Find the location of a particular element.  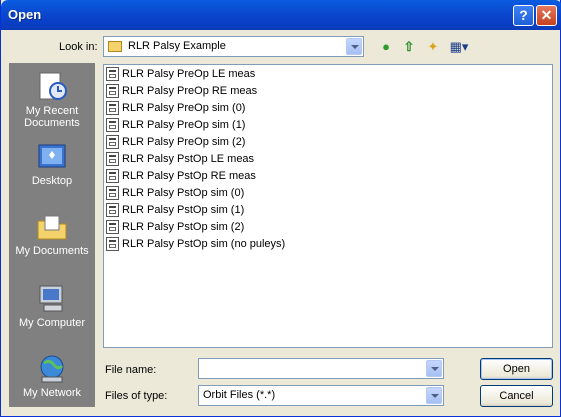

file-name: RLR Palsy PreOp RE meas is located at coordinates (190, 91).